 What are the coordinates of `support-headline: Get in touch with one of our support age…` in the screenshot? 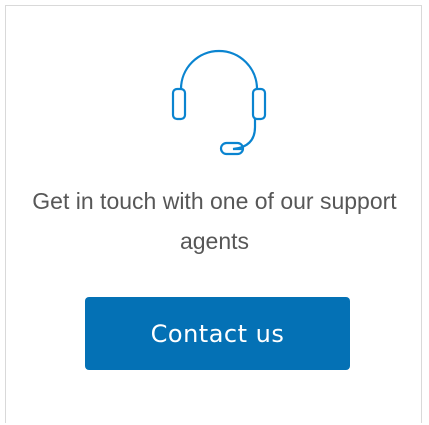 It's located at (214, 221).